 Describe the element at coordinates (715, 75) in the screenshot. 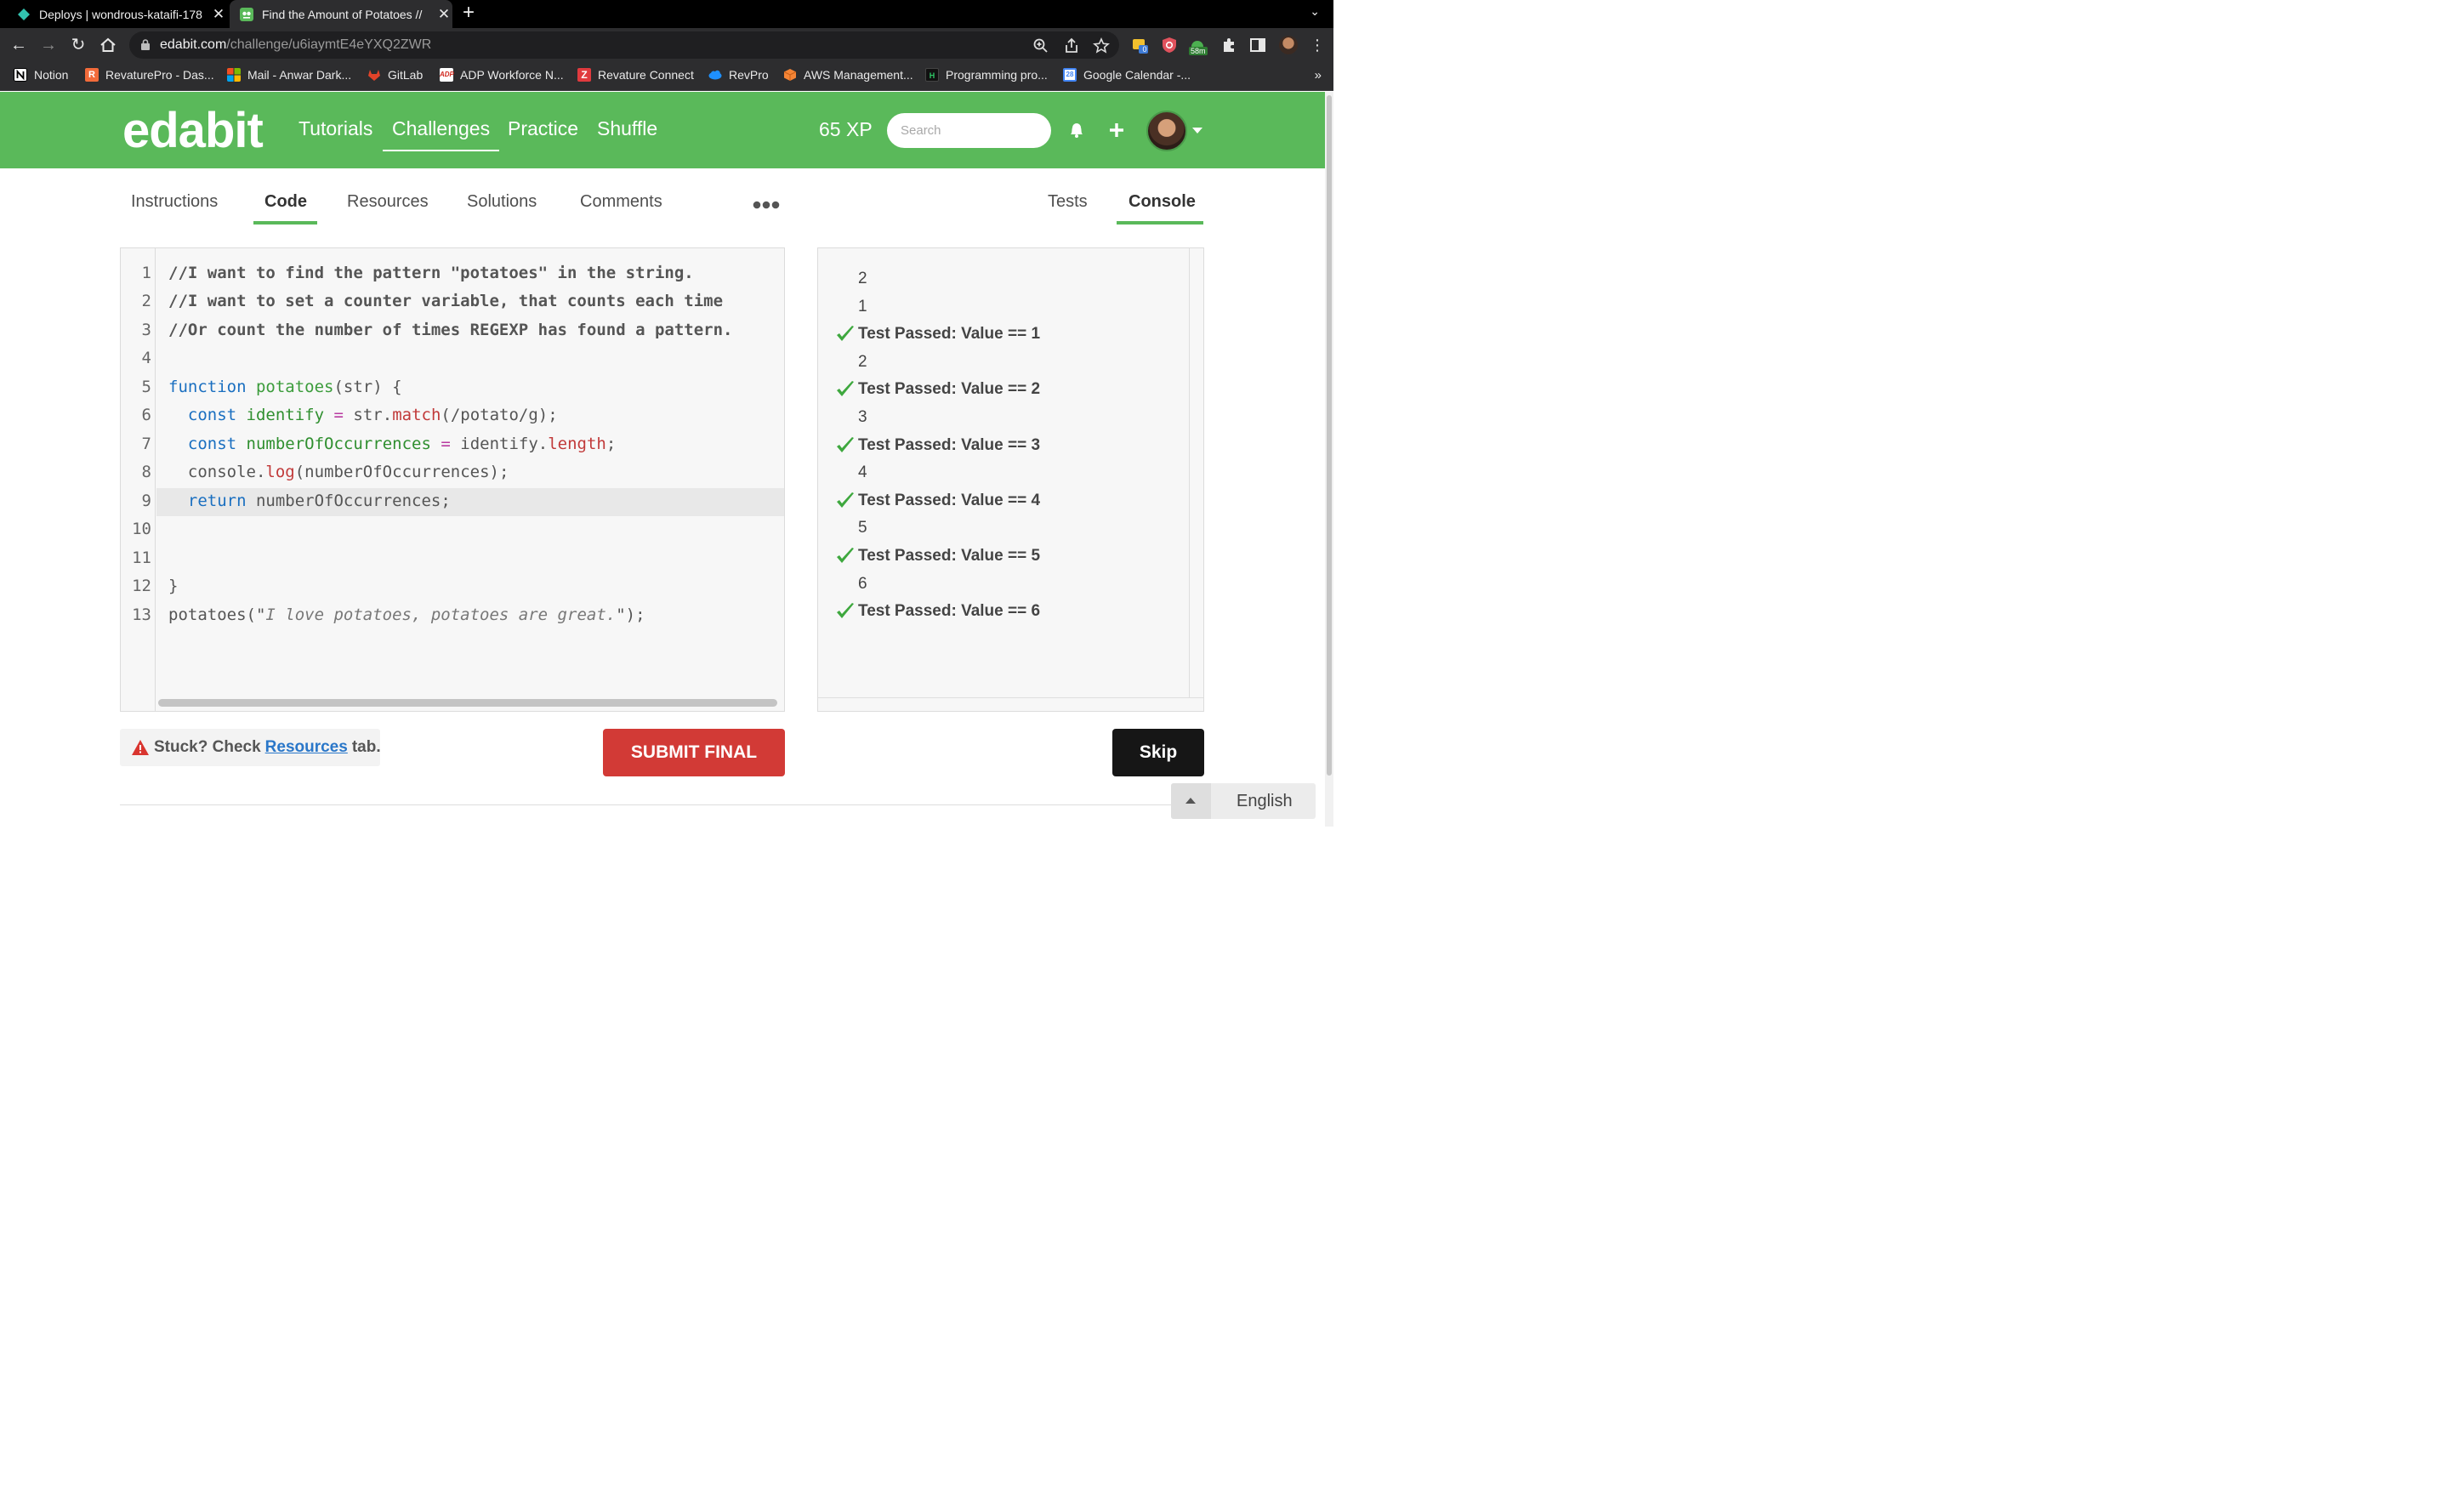

I see `salesforce-cloud-icon` at that location.